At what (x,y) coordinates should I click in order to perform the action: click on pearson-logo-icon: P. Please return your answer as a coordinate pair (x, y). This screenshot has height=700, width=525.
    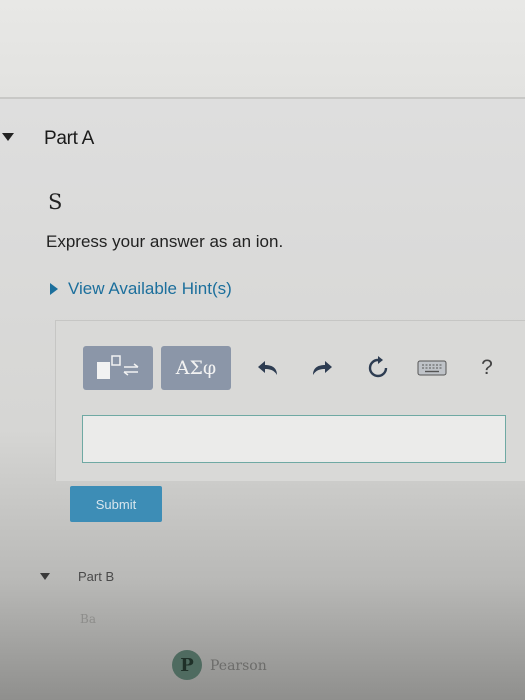
    Looking at the image, I should click on (187, 665).